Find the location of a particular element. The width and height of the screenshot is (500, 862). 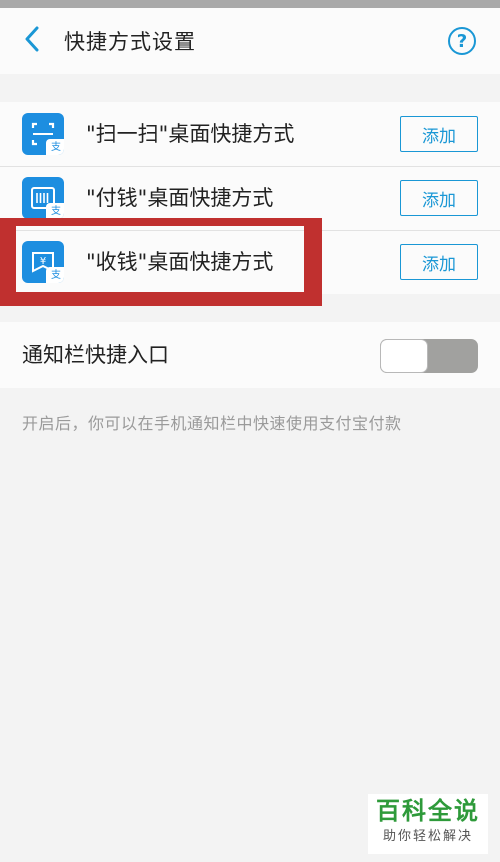

shortcut-label: "扫一扫"桌面快捷方式 is located at coordinates (190, 134).